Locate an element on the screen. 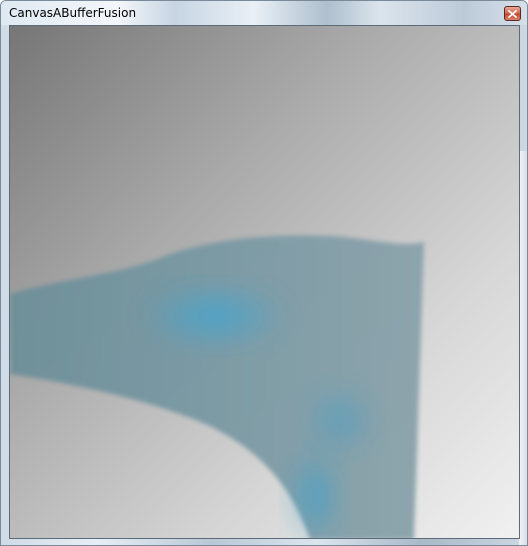 The width and height of the screenshot is (528, 546). window-title: CanvasABufferFusion is located at coordinates (73, 13).